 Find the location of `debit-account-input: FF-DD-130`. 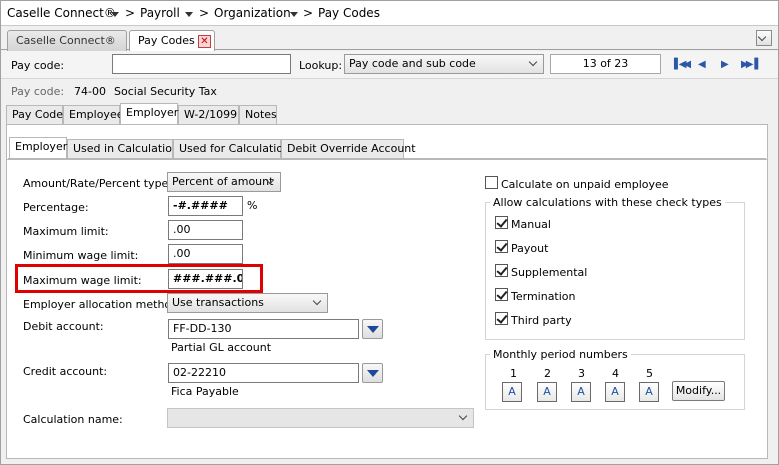

debit-account-input: FF-DD-130 is located at coordinates (263, 329).